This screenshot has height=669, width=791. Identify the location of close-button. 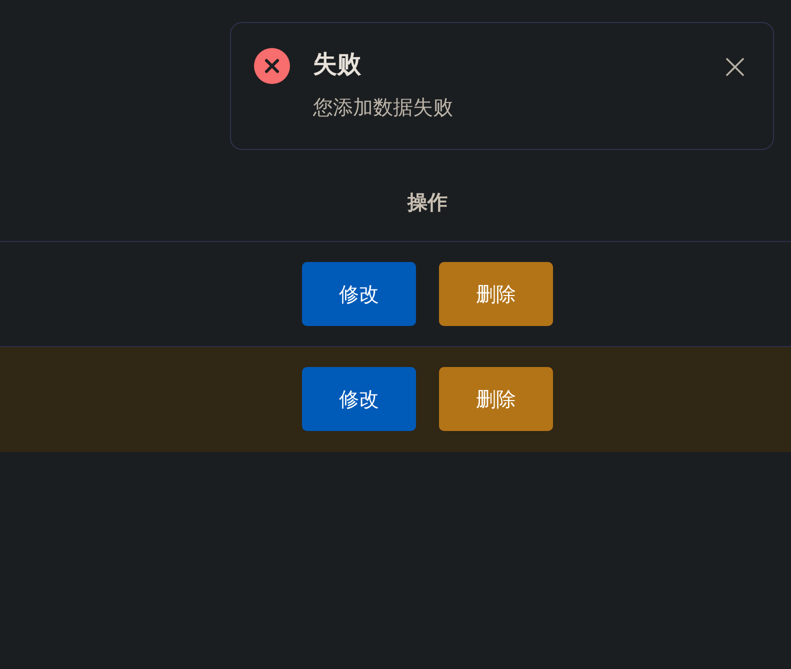
(735, 67).